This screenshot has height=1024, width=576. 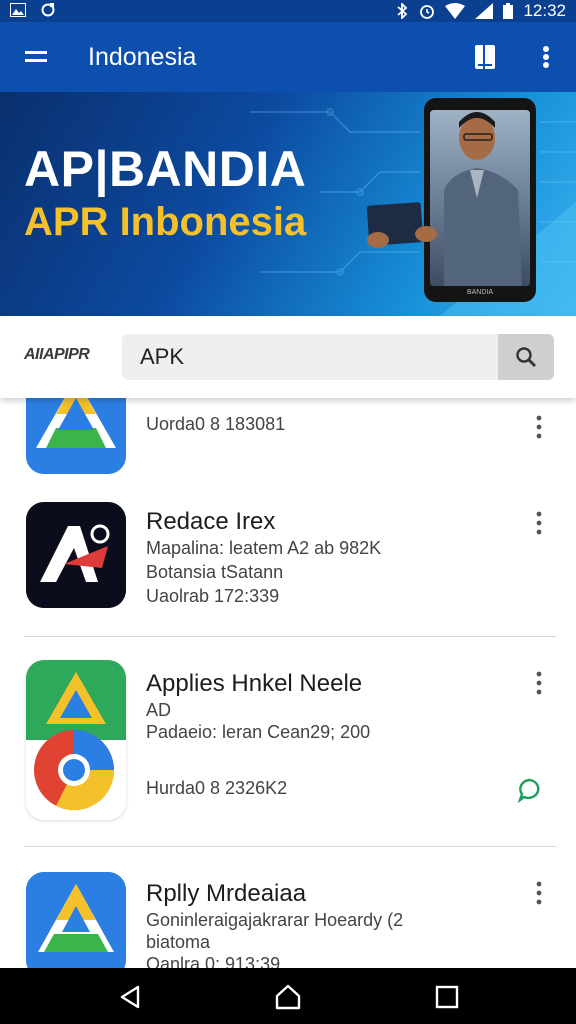 What do you see at coordinates (178, 942) in the screenshot?
I see `app-detail-line: biatoma` at bounding box center [178, 942].